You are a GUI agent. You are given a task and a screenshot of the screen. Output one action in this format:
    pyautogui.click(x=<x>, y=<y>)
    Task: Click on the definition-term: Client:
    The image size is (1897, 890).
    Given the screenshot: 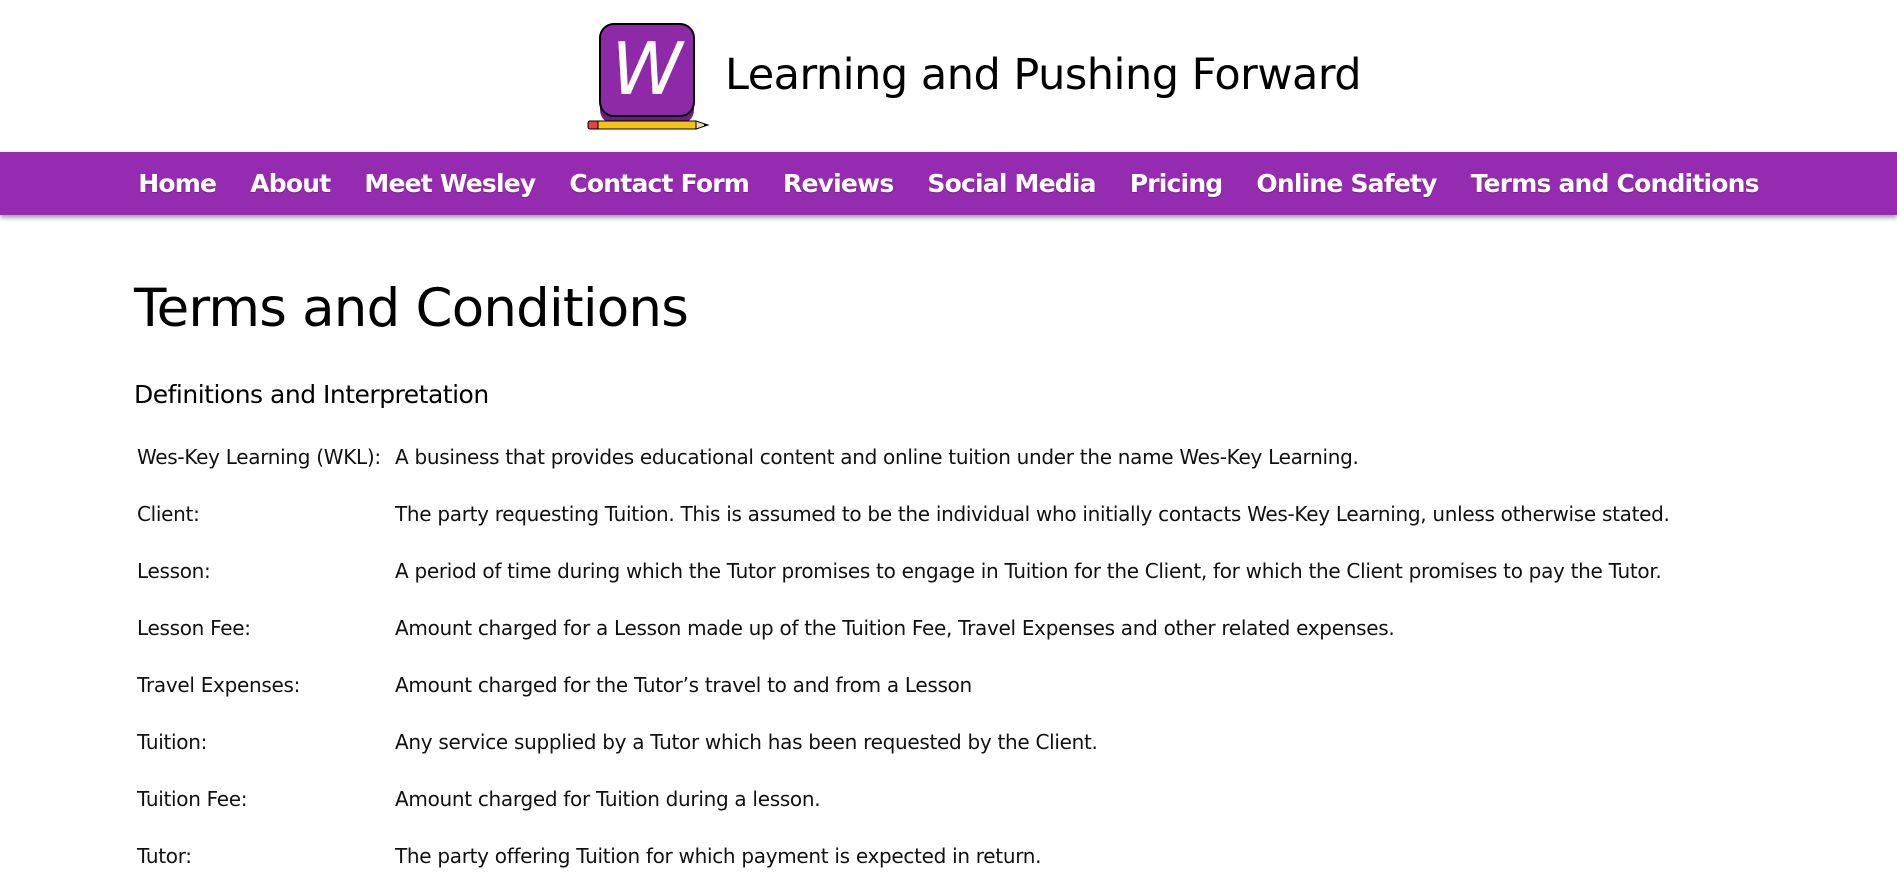 What is the action you would take?
    pyautogui.click(x=168, y=513)
    